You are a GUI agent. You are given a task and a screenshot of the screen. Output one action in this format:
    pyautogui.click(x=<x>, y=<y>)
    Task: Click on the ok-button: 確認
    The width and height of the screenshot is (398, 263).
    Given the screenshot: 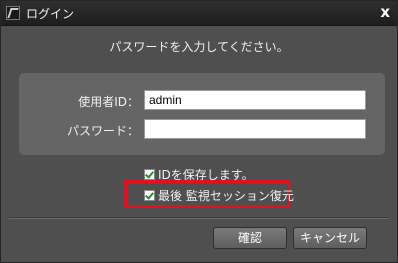 What is the action you would take?
    pyautogui.click(x=250, y=238)
    